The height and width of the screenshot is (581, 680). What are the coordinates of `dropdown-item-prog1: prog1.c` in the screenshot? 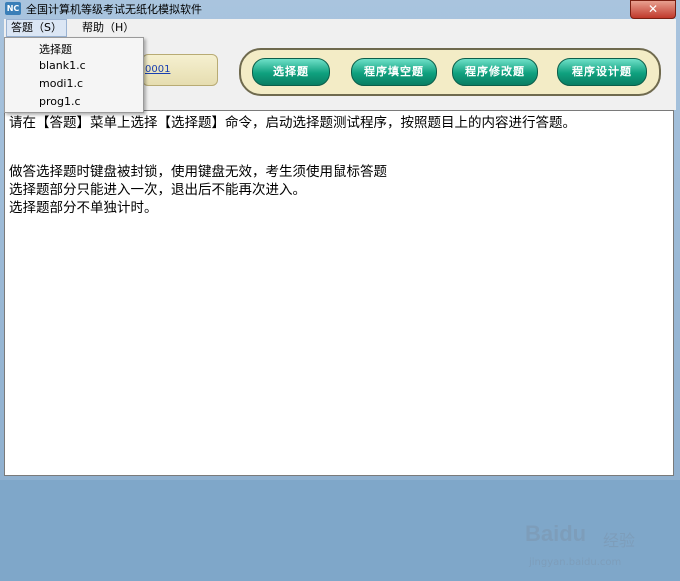 It's located at (89, 101).